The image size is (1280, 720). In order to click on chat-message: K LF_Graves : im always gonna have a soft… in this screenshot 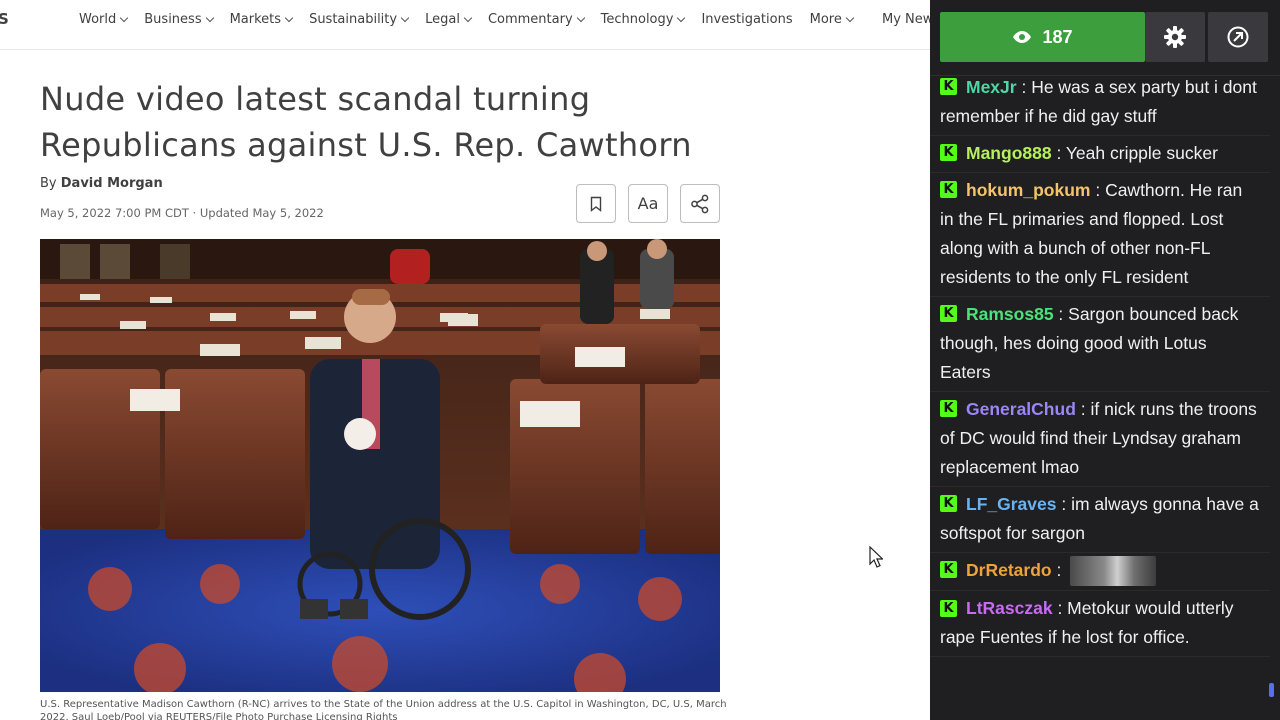, I will do `click(1100, 520)`.